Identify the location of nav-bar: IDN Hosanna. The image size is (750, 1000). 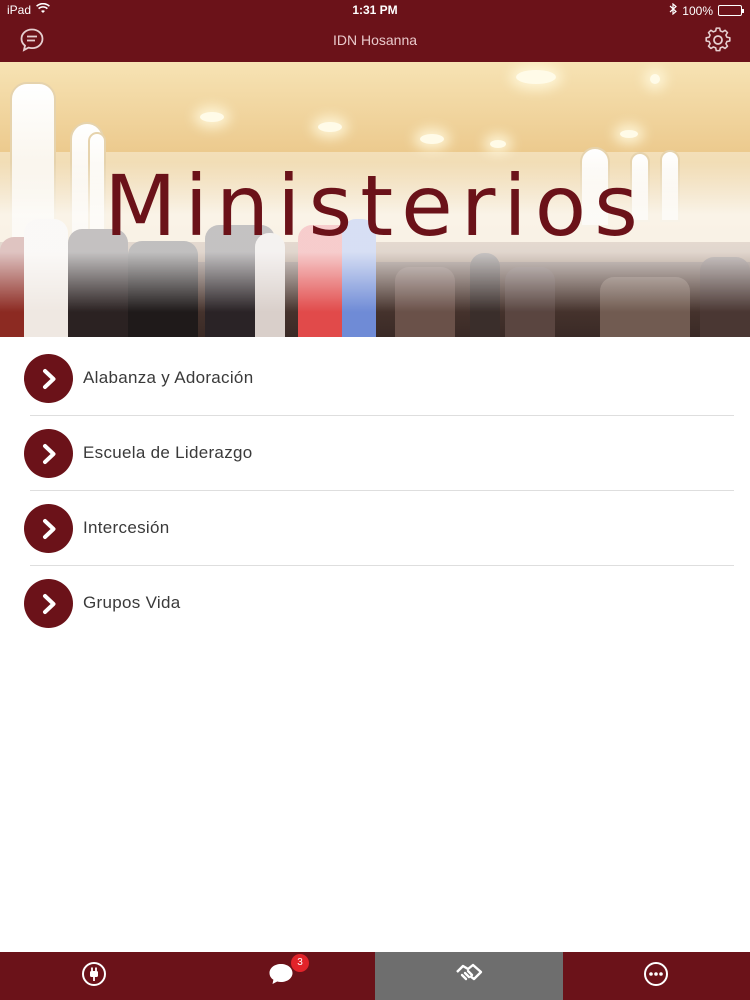
(375, 42).